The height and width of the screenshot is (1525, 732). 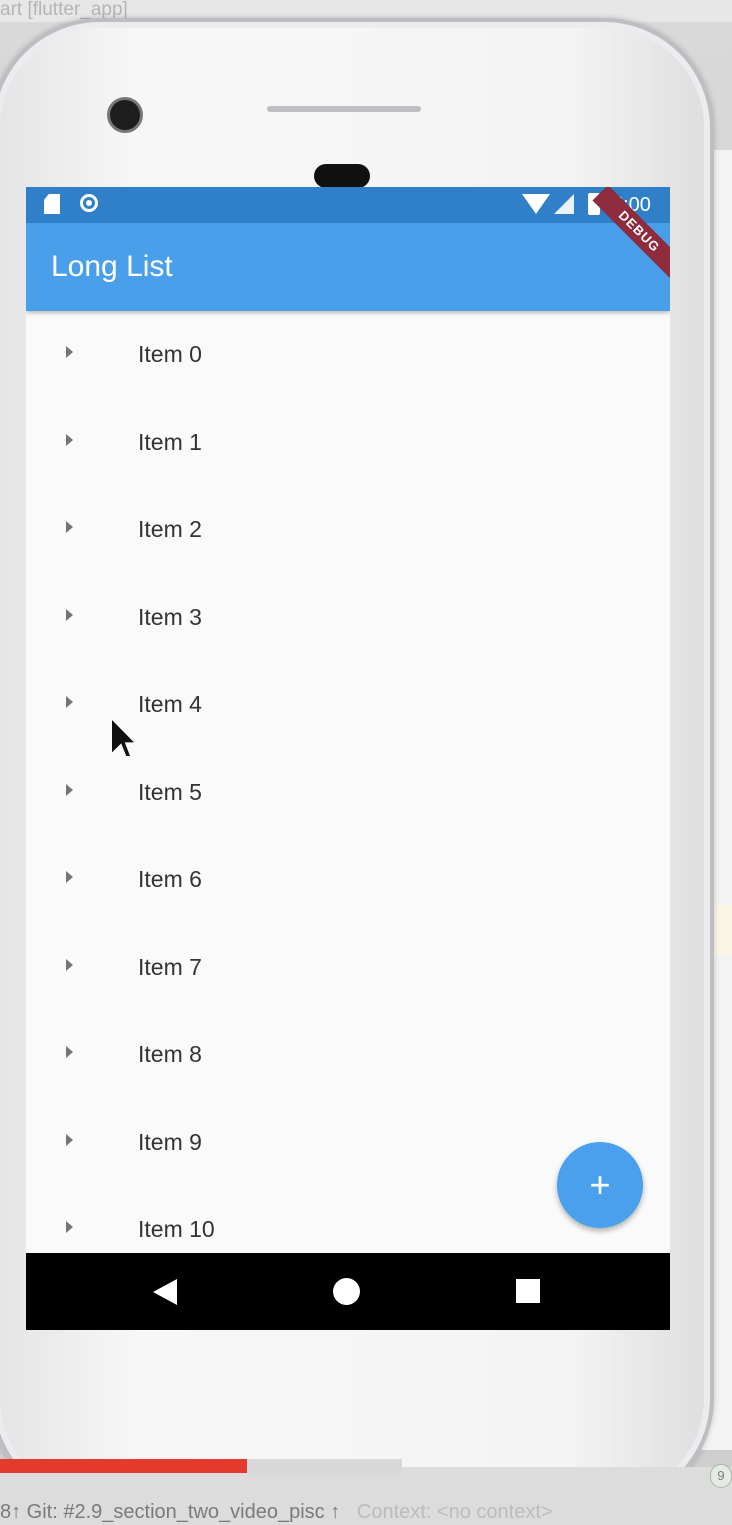 What do you see at coordinates (348, 1054) in the screenshot?
I see `list-item: Item 8` at bounding box center [348, 1054].